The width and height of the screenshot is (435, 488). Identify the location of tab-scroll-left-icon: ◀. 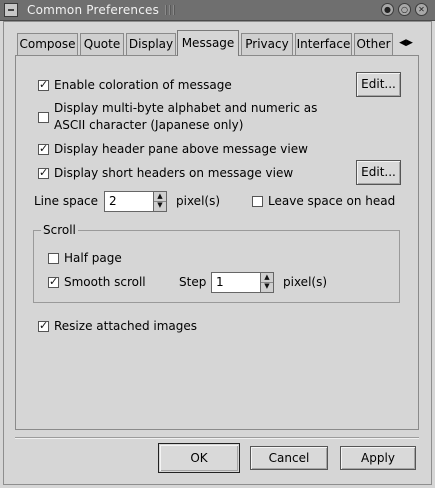
(402, 43).